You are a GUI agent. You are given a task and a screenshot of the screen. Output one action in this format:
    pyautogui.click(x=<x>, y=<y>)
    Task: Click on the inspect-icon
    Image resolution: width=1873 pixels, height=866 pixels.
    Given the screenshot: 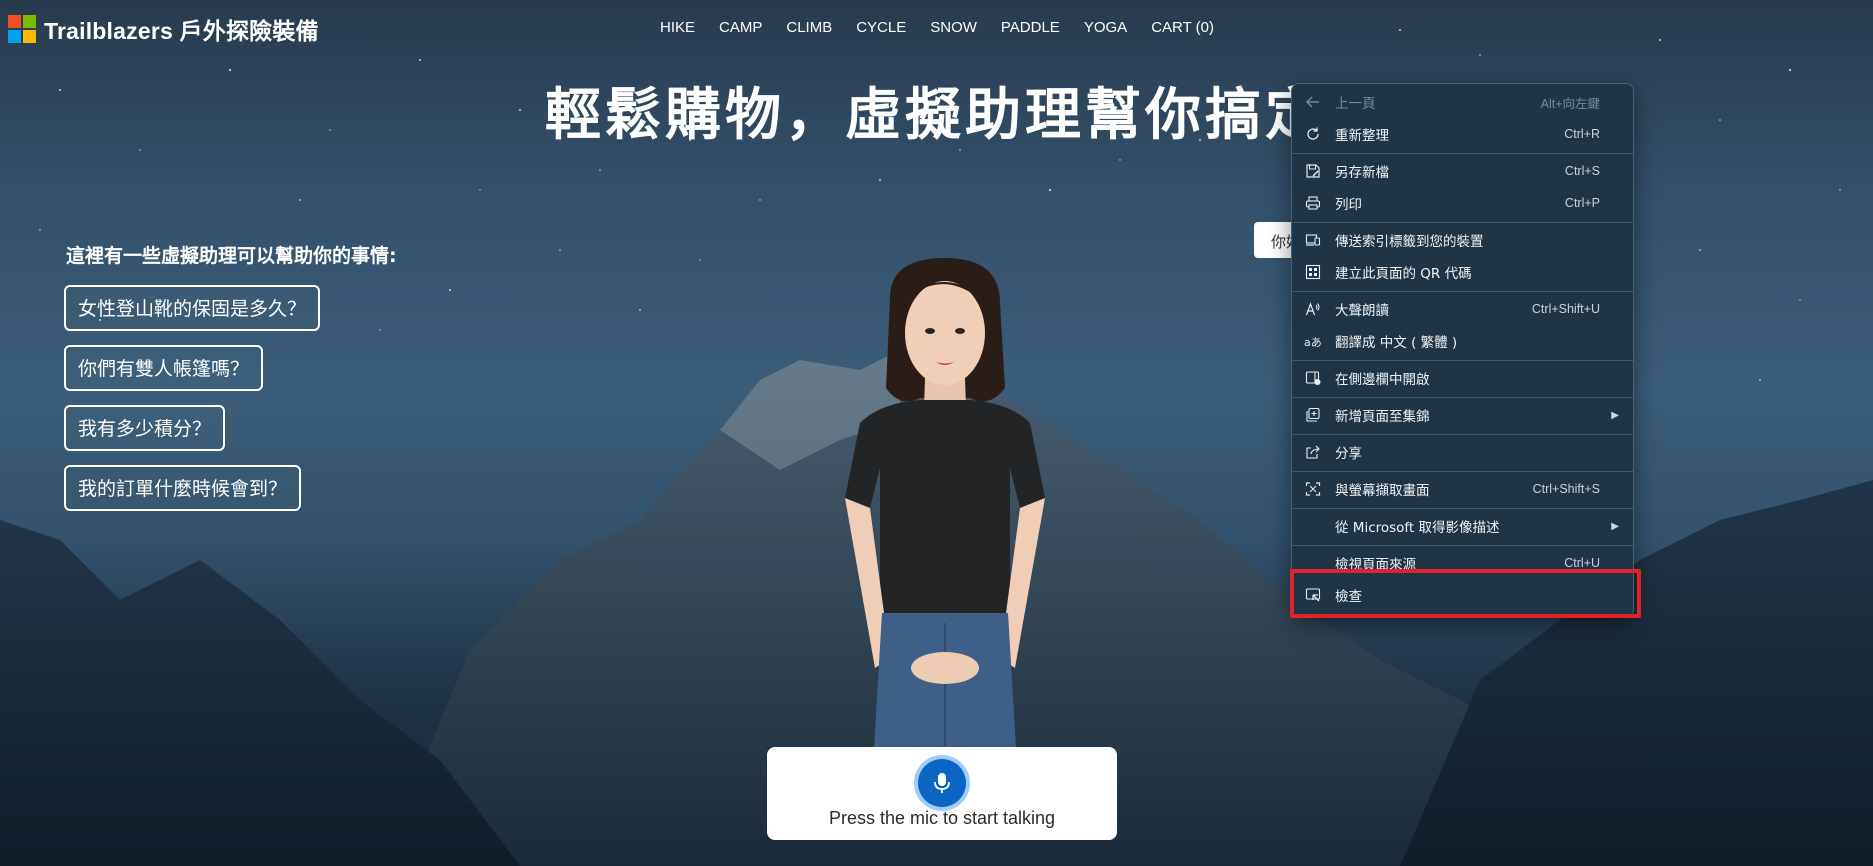 What is the action you would take?
    pyautogui.click(x=1313, y=595)
    